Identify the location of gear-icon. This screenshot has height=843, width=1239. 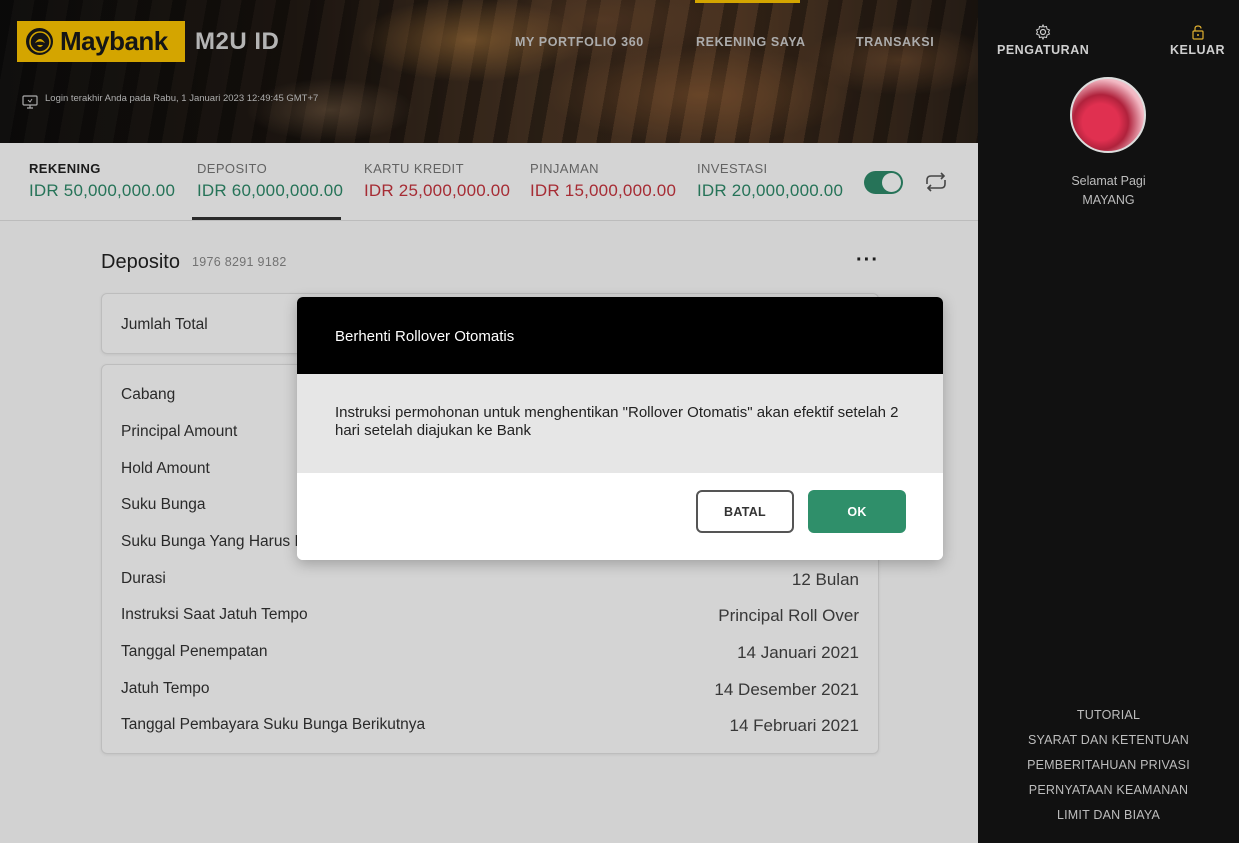
(1043, 32).